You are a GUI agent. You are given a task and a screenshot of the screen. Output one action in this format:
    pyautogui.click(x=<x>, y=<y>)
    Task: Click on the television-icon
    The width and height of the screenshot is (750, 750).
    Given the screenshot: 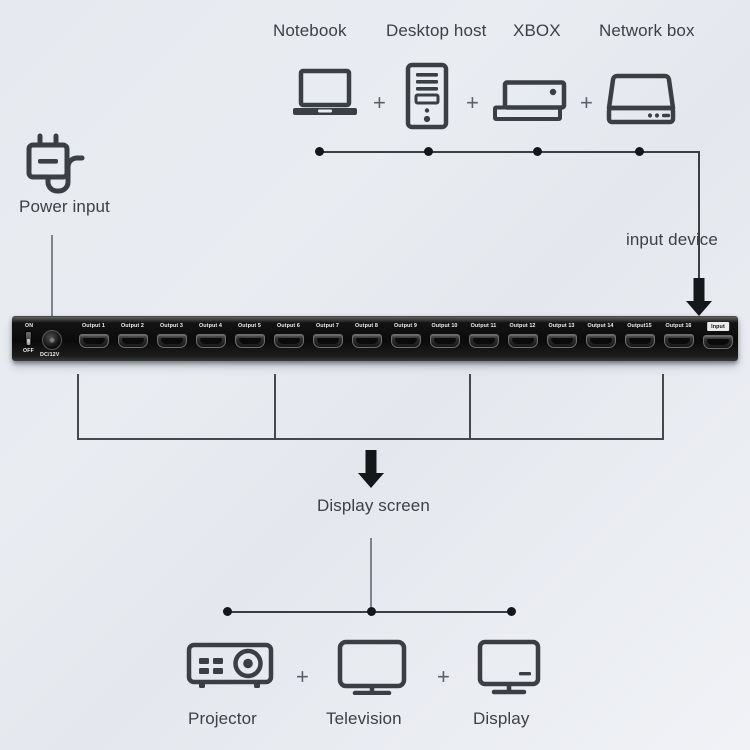 What is the action you would take?
    pyautogui.click(x=372, y=667)
    